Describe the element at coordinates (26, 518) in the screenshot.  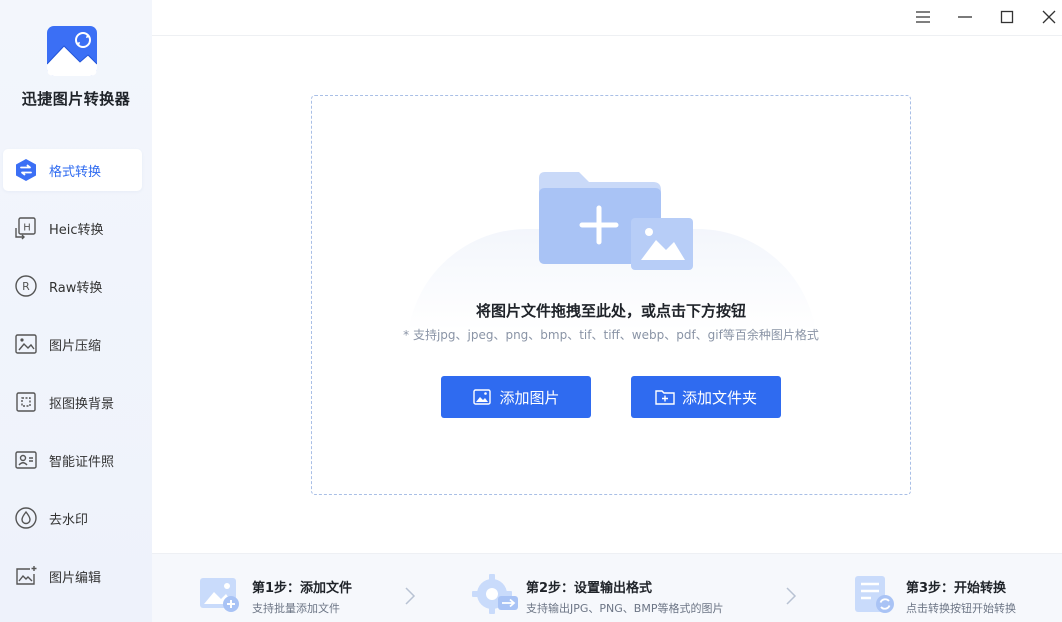
I see `watermark-icon` at that location.